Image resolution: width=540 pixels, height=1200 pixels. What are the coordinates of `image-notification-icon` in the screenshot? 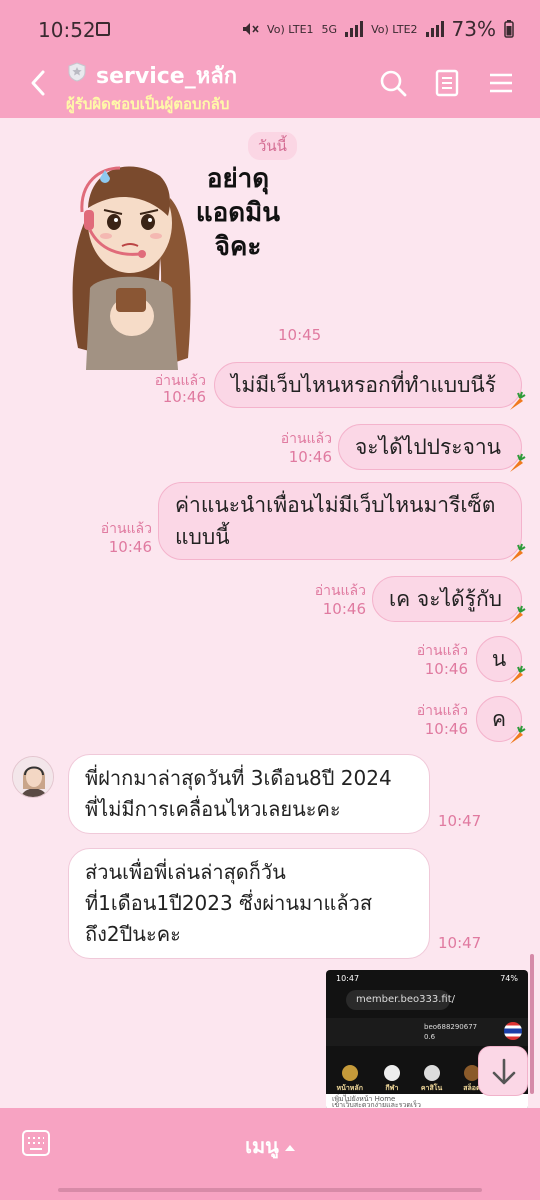 It's located at (103, 29).